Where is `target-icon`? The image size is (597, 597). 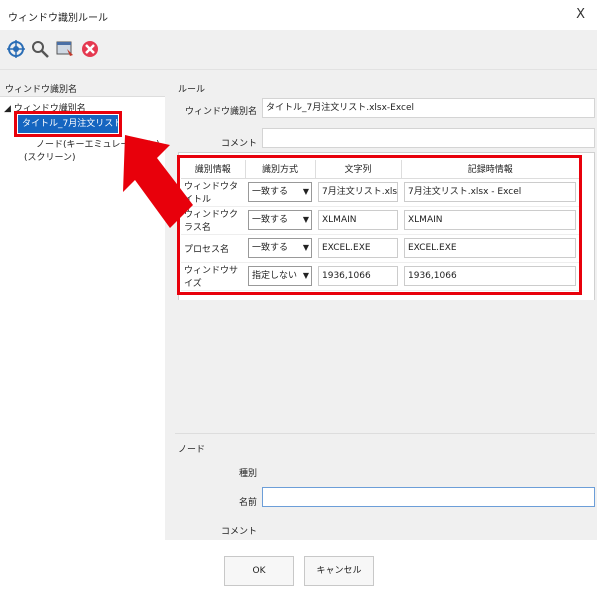 target-icon is located at coordinates (16, 49).